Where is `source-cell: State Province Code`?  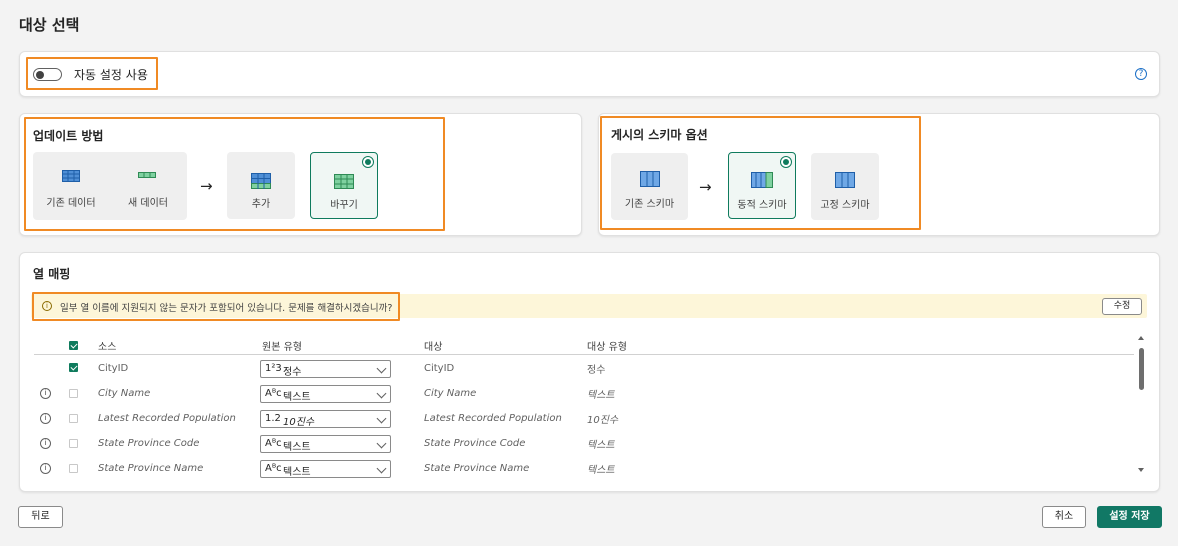
source-cell: State Province Code is located at coordinates (149, 443).